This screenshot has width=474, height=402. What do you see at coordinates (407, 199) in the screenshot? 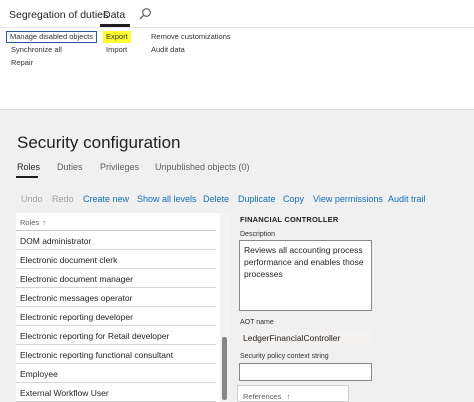
I see `audit-trail-button: Audit trail` at bounding box center [407, 199].